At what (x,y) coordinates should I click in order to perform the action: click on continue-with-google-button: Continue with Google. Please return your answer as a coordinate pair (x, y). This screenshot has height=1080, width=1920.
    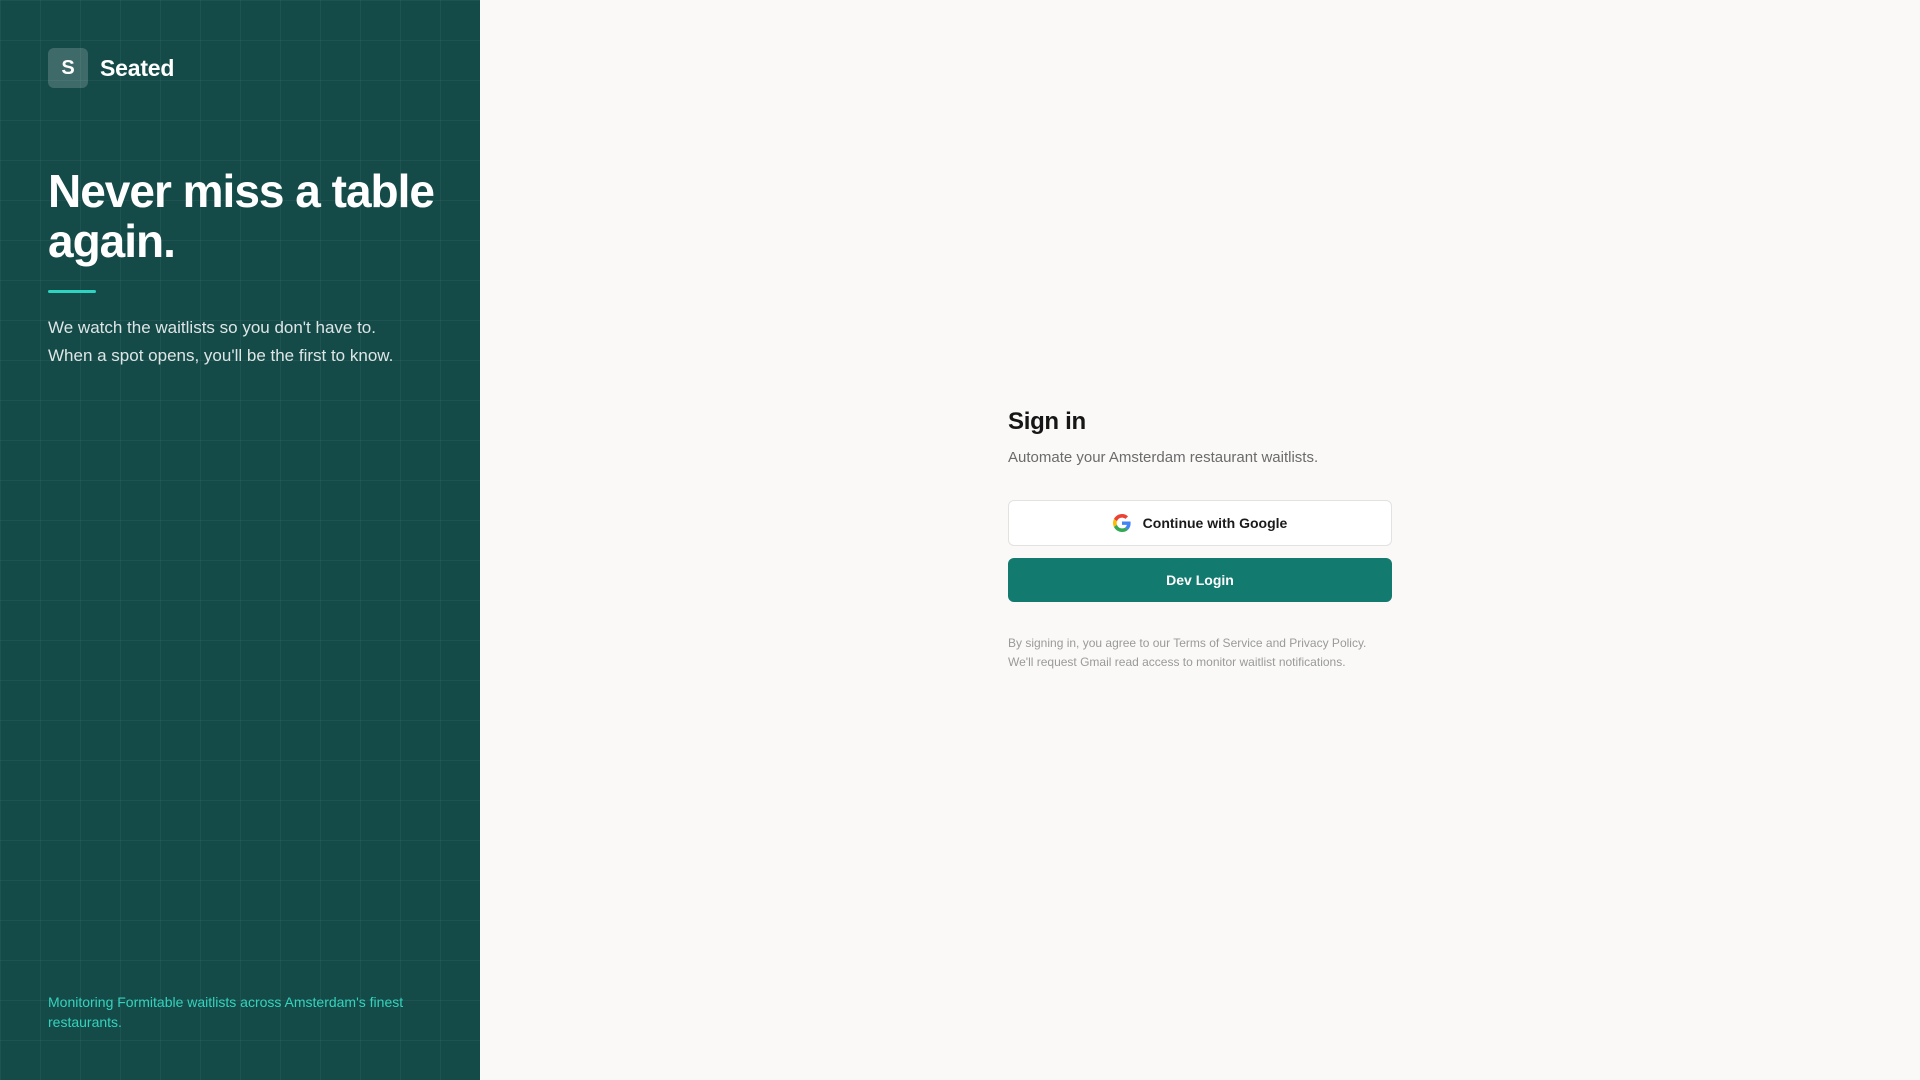
    Looking at the image, I should click on (1200, 523).